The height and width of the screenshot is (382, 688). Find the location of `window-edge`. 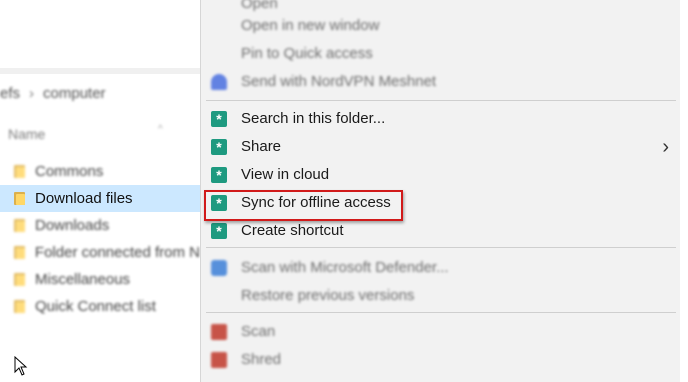

window-edge is located at coordinates (684, 191).